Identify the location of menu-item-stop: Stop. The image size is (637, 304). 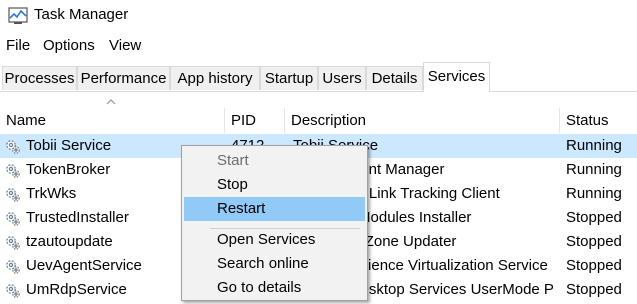
(274, 185).